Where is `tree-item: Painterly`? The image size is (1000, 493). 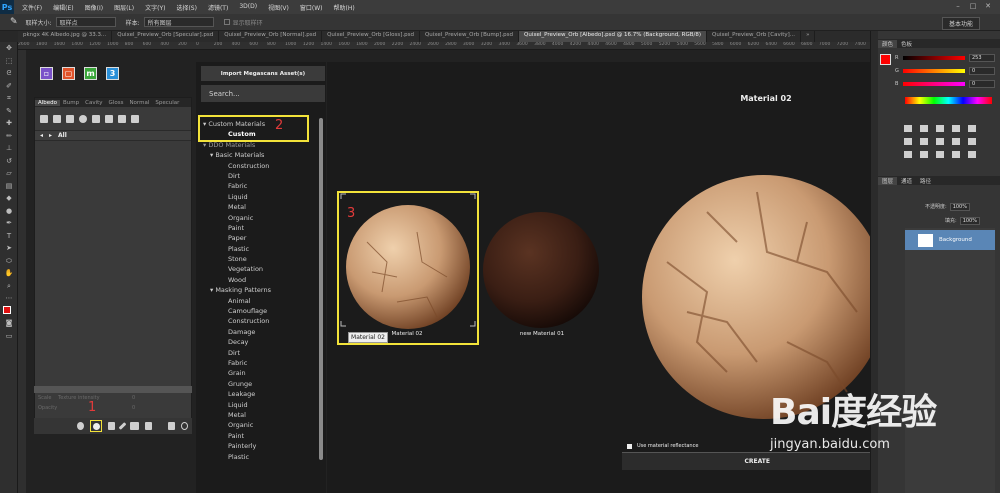 tree-item: Painterly is located at coordinates (256, 446).